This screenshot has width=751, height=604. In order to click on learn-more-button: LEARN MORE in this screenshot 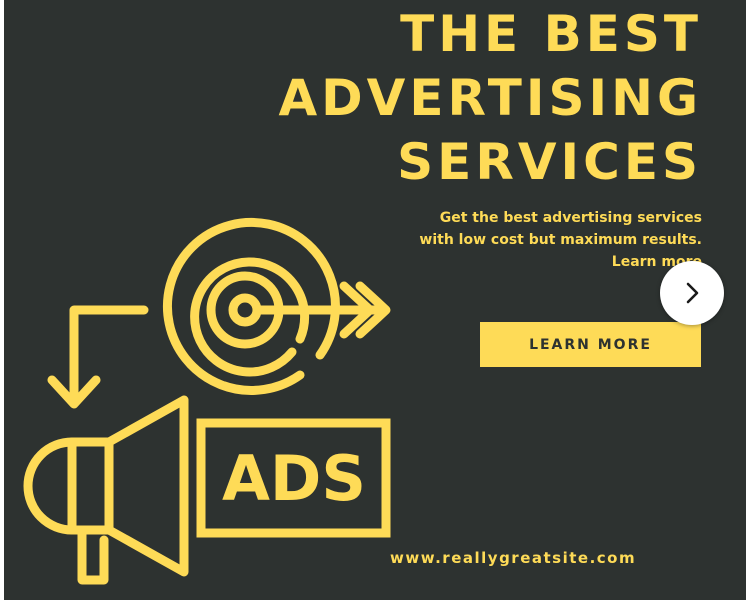, I will do `click(590, 344)`.